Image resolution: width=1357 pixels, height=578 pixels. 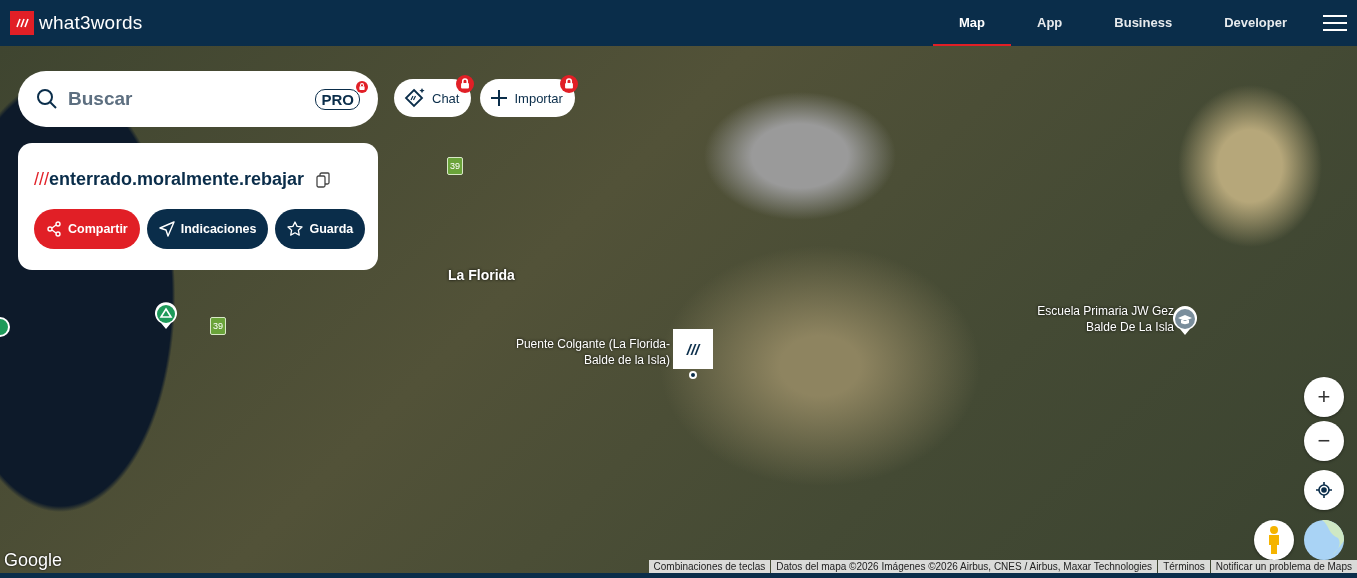 What do you see at coordinates (87, 229) in the screenshot?
I see `share-button: Compartir` at bounding box center [87, 229].